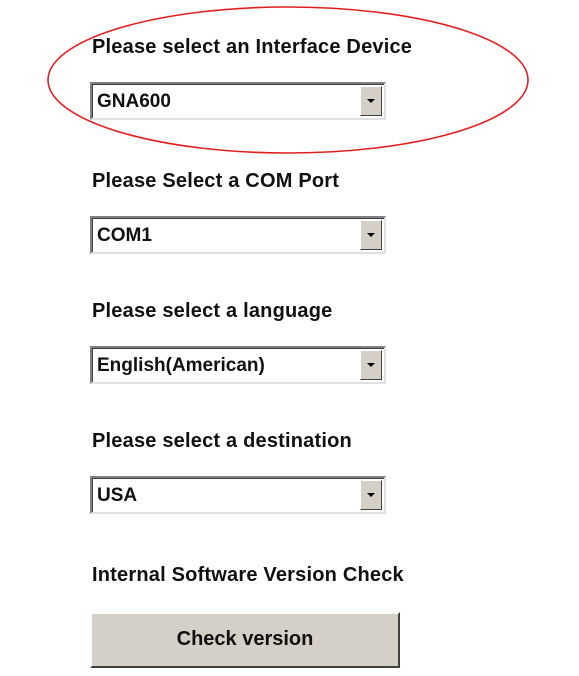 The height and width of the screenshot is (676, 579). What do you see at coordinates (222, 441) in the screenshot?
I see `destination-label: Please select a destination` at bounding box center [222, 441].